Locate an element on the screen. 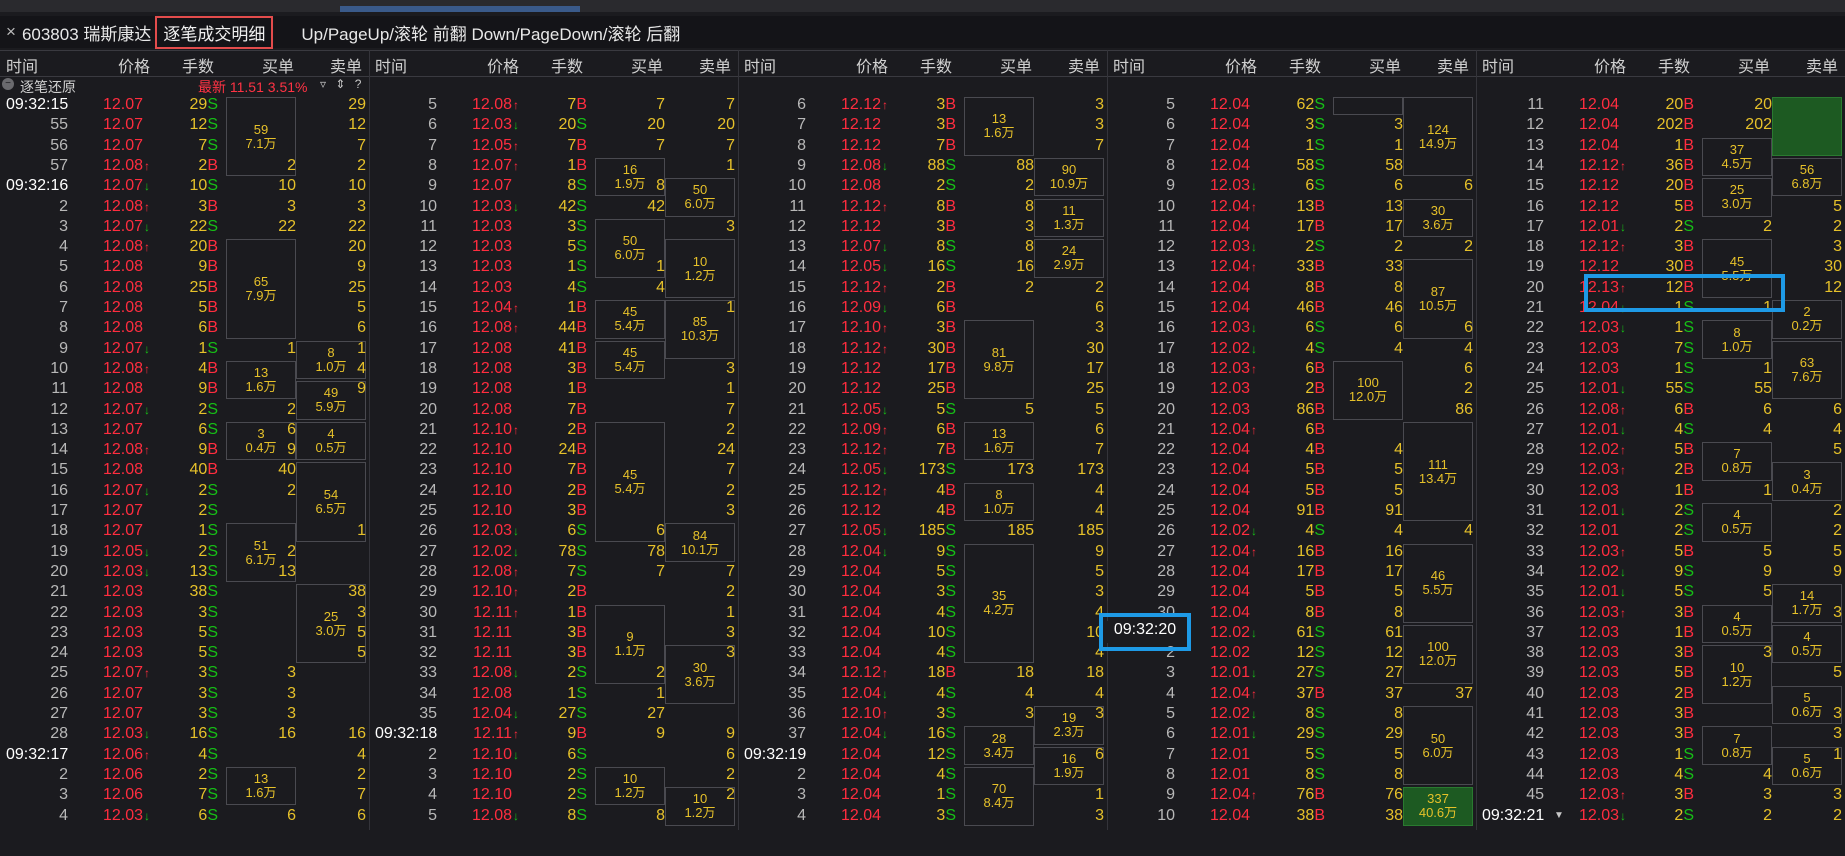 The width and height of the screenshot is (1845, 856). table-row: 19 12.12 17B 17 is located at coordinates (922, 369).